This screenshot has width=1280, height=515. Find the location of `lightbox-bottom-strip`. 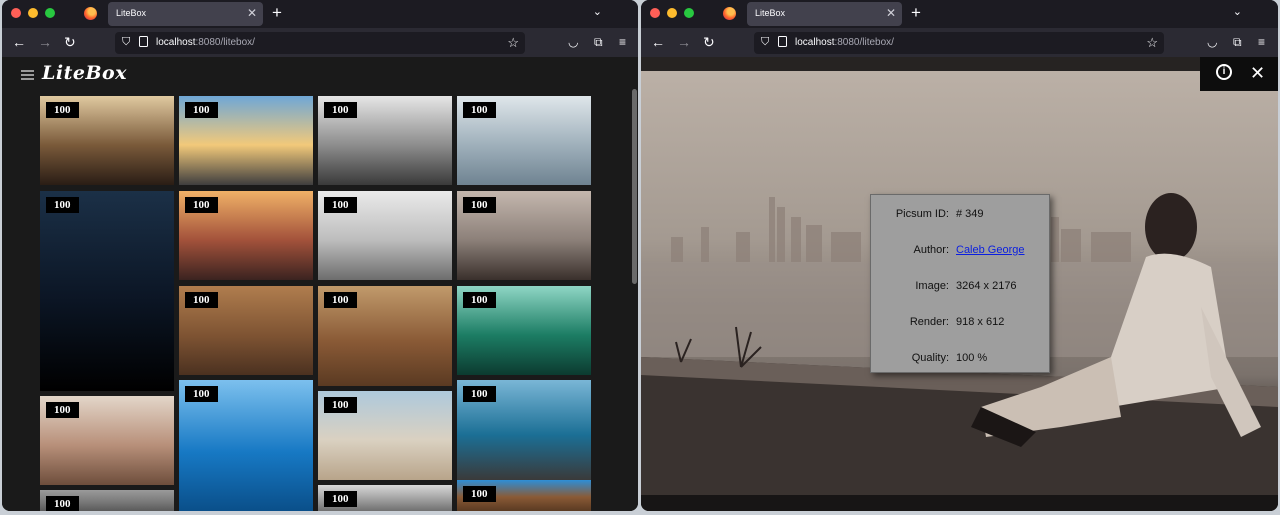

lightbox-bottom-strip is located at coordinates (959, 503).